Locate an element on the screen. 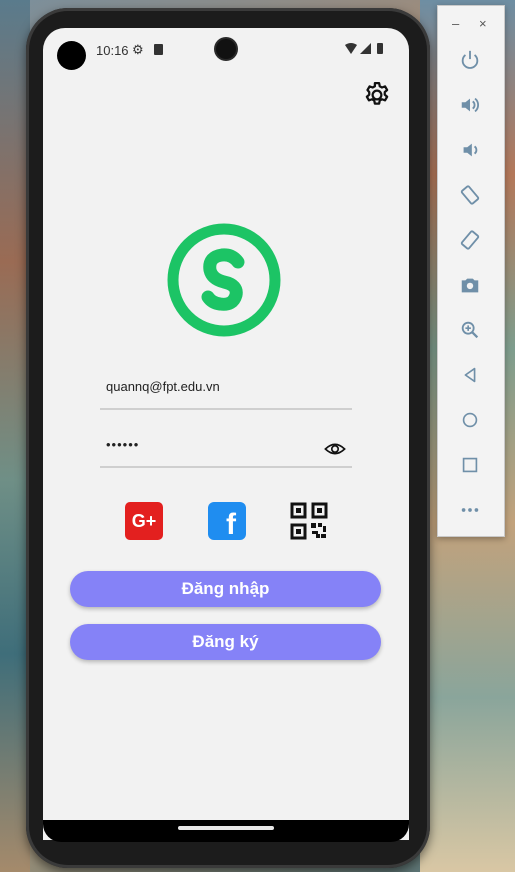 The height and width of the screenshot is (872, 515). rotate-right-button is located at coordinates (470, 240).